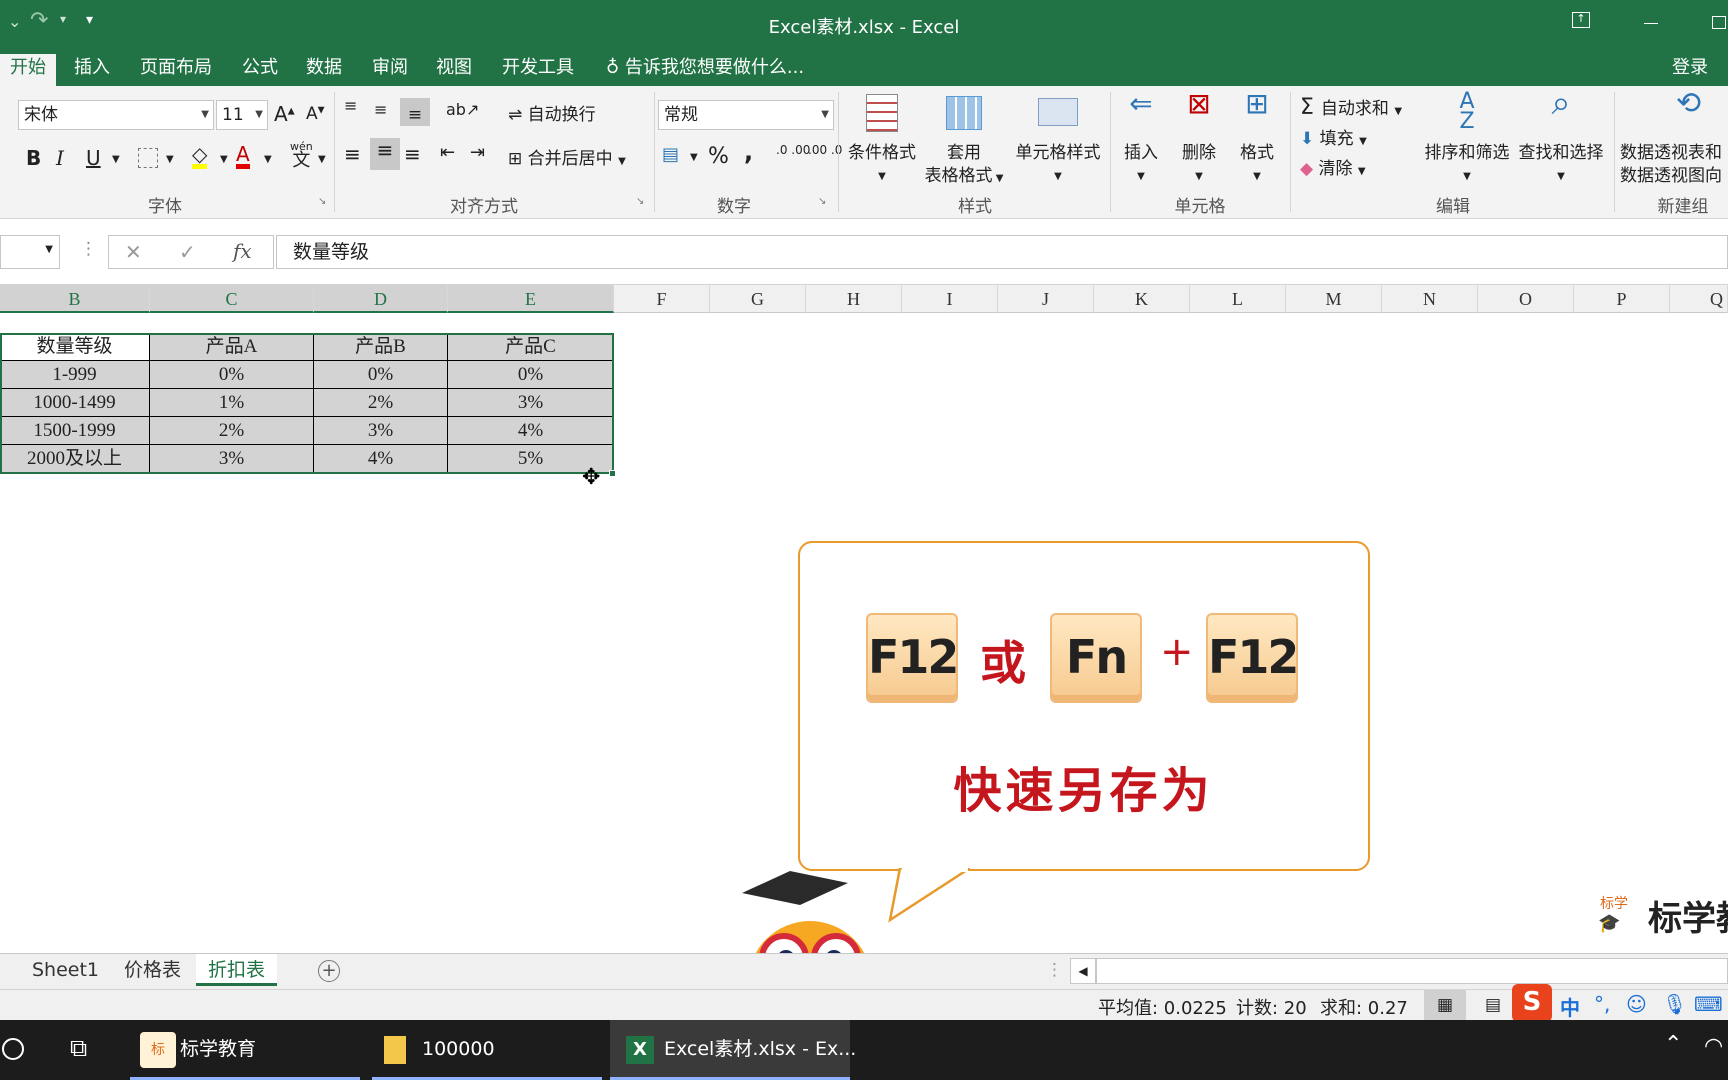  What do you see at coordinates (670, 154) in the screenshot?
I see `accounting-format-icon: ▤` at bounding box center [670, 154].